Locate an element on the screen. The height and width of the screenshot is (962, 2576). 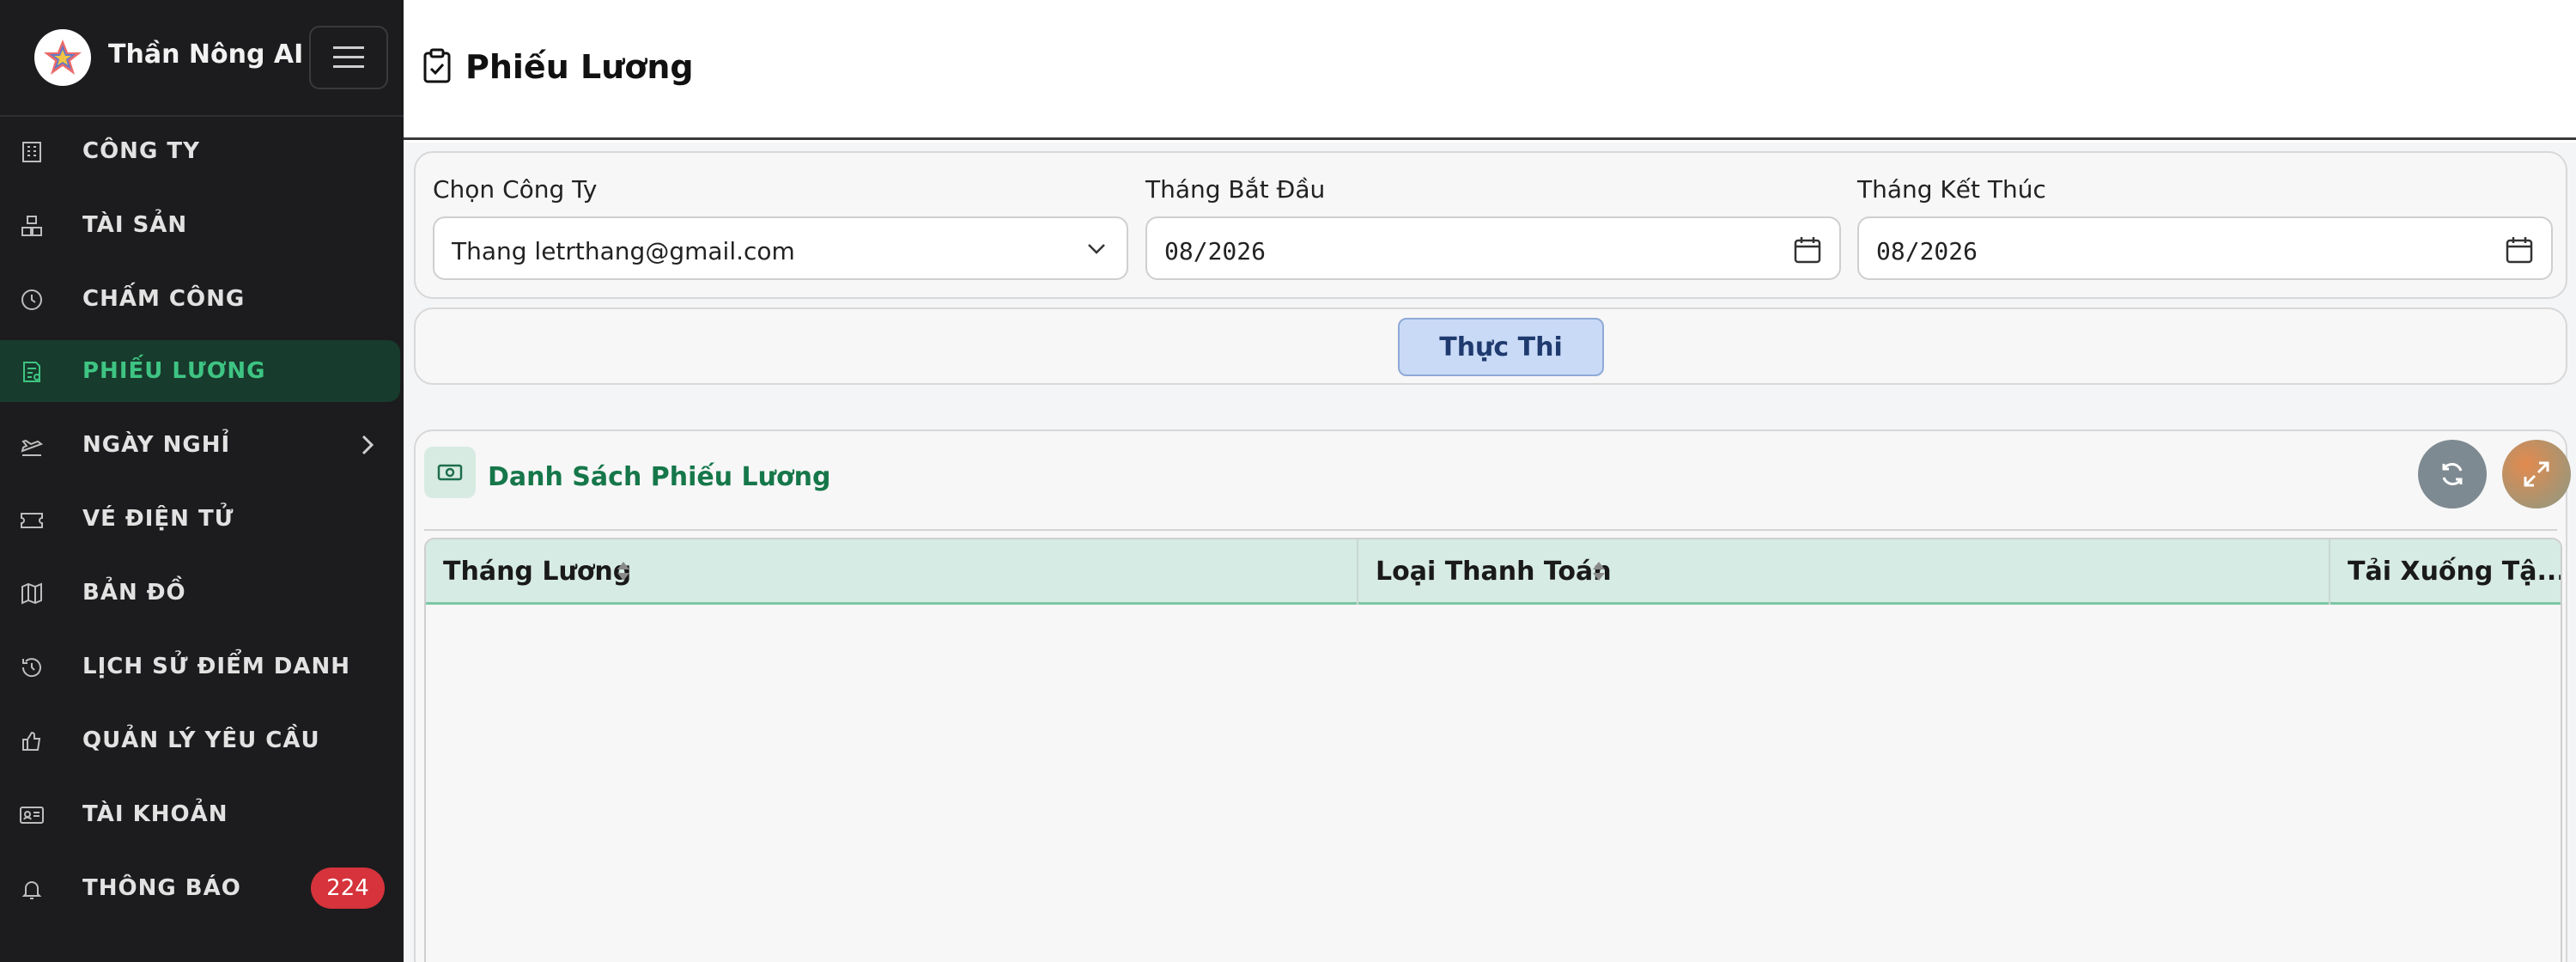
brand-logo is located at coordinates (62, 57).